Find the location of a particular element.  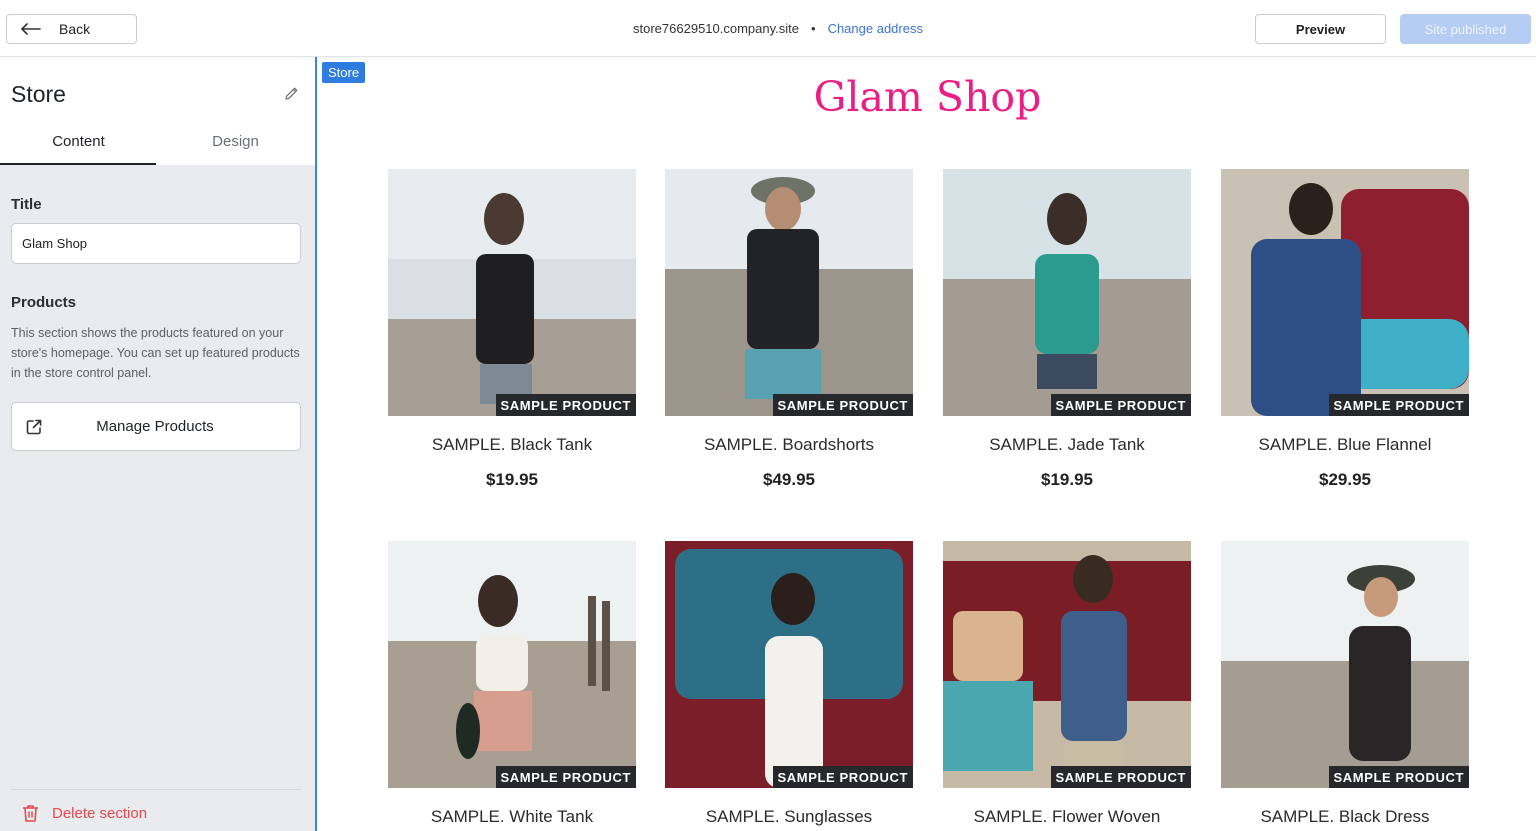

back-label: Back is located at coordinates (75, 29).